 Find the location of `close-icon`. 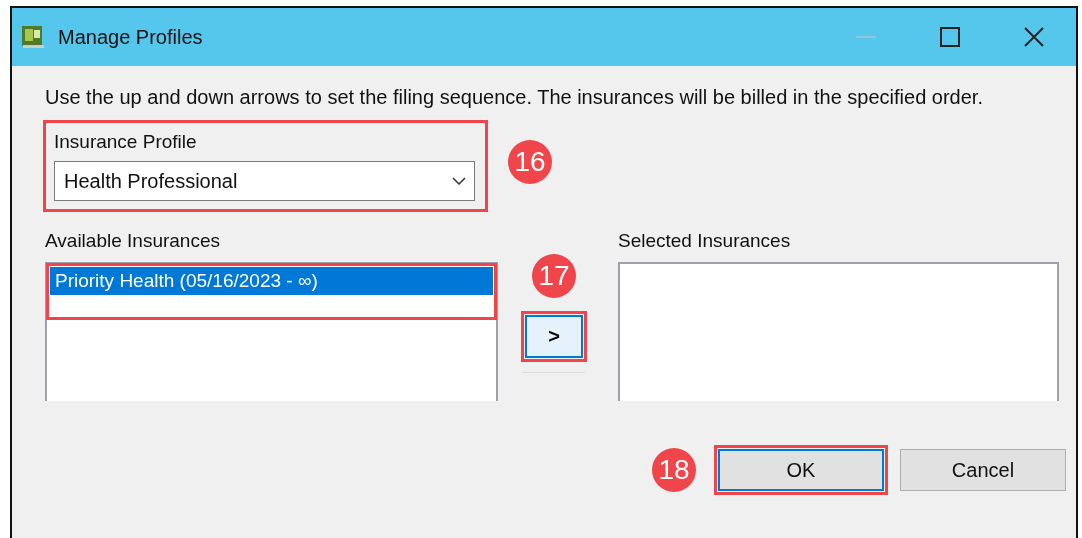

close-icon is located at coordinates (1034, 37).